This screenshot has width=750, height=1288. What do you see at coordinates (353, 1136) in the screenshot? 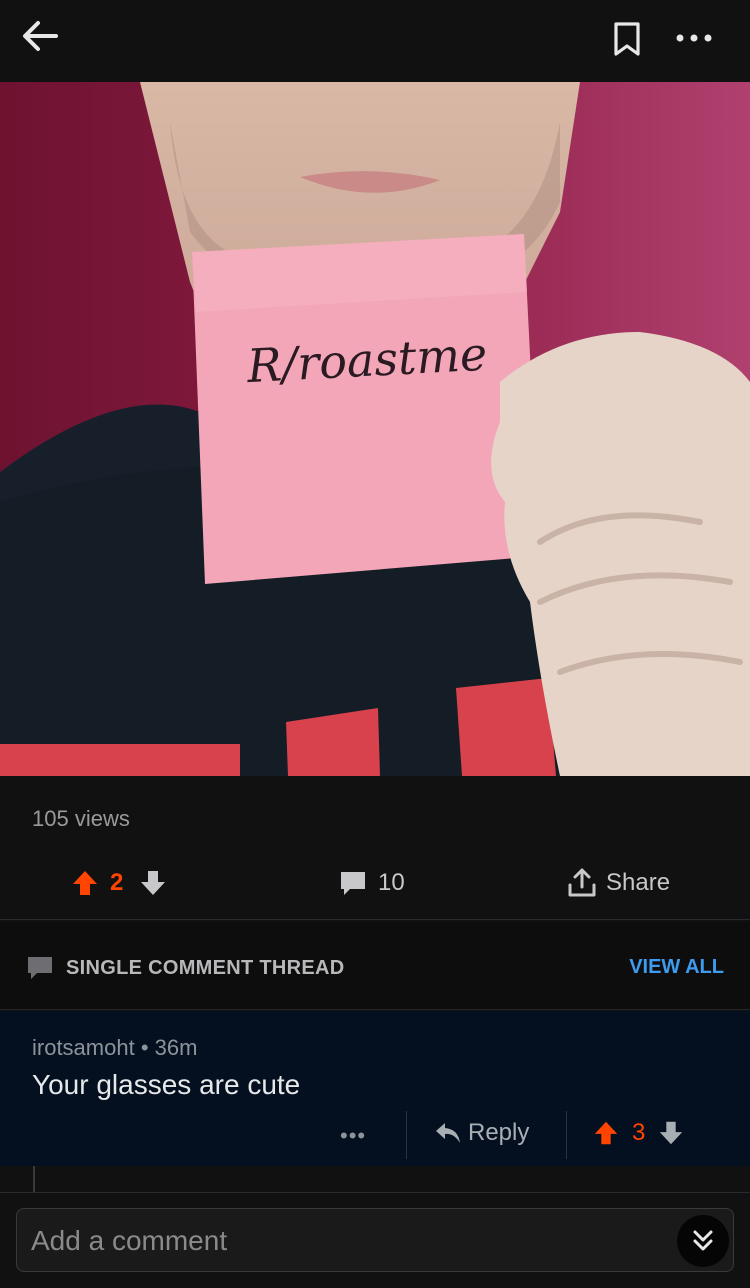
I see `comment-more-button: •••` at bounding box center [353, 1136].